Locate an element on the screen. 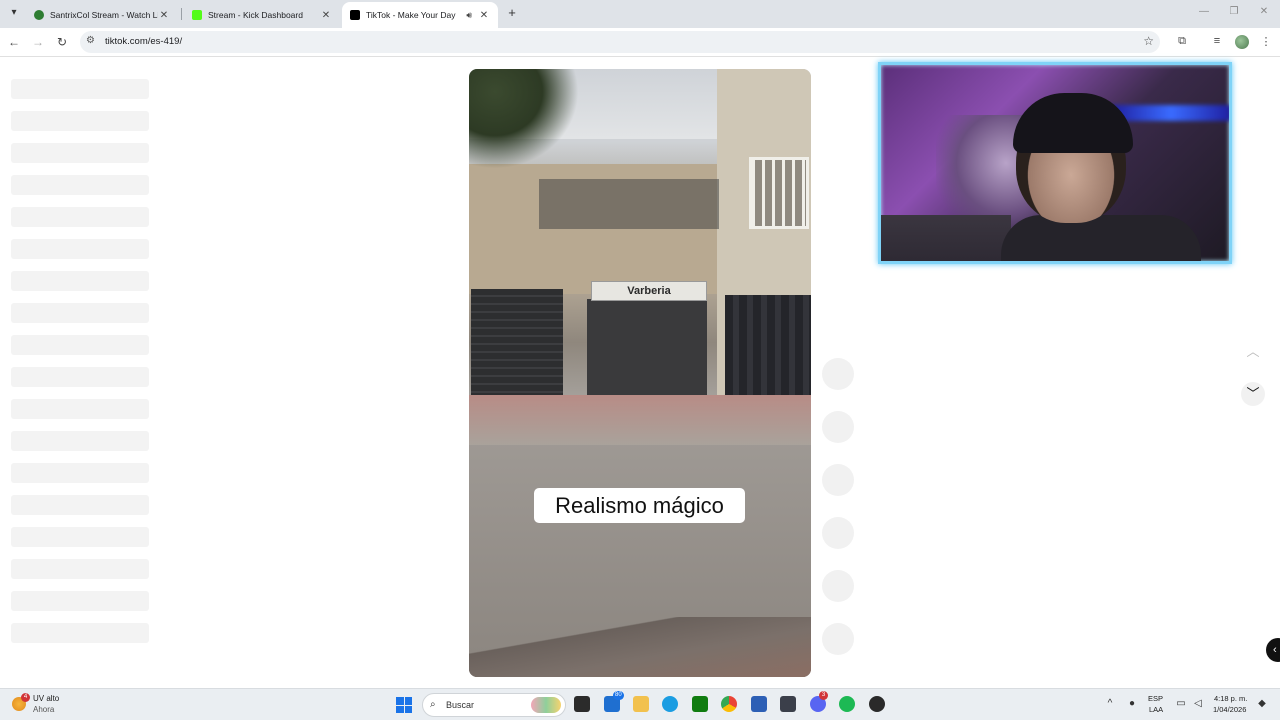 The height and width of the screenshot is (720, 1280). restore-icon: ❐ is located at coordinates (1234, 11).